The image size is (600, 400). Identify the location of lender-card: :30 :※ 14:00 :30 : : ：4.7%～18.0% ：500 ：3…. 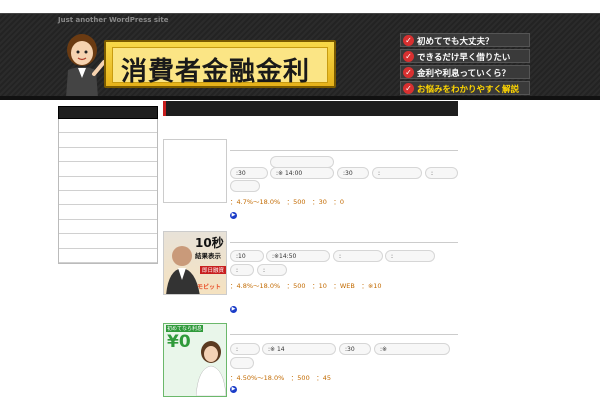
(310, 183).